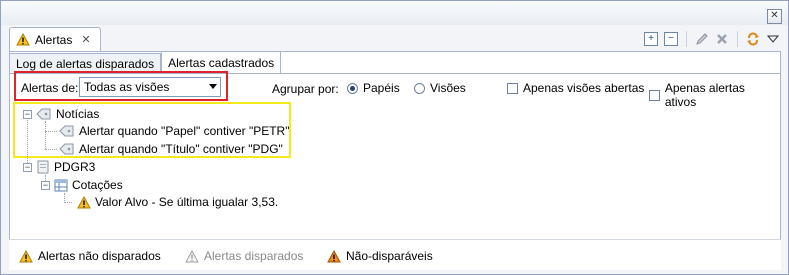  I want to click on checkbox-label: Apenas visões abertas, so click(584, 88).